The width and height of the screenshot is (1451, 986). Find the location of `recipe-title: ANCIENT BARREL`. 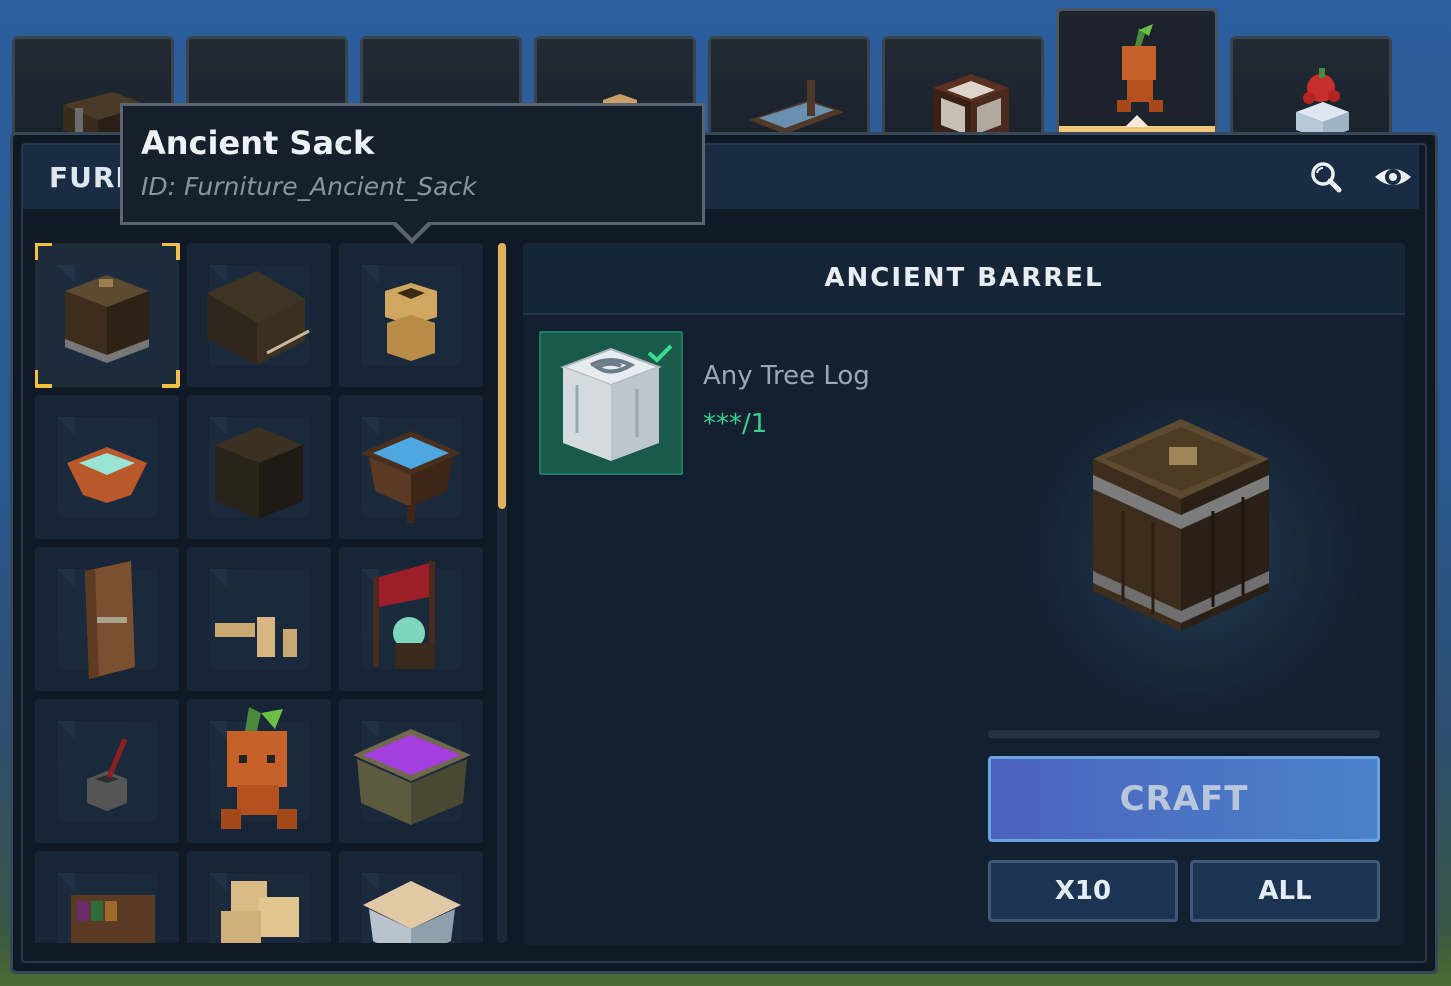

recipe-title: ANCIENT BARREL is located at coordinates (964, 278).